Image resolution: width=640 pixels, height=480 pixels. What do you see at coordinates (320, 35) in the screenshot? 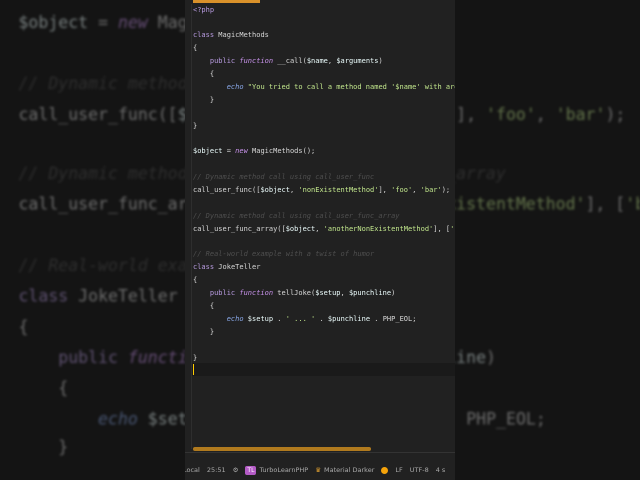
I see `code-line: class MagicMethods` at bounding box center [320, 35].